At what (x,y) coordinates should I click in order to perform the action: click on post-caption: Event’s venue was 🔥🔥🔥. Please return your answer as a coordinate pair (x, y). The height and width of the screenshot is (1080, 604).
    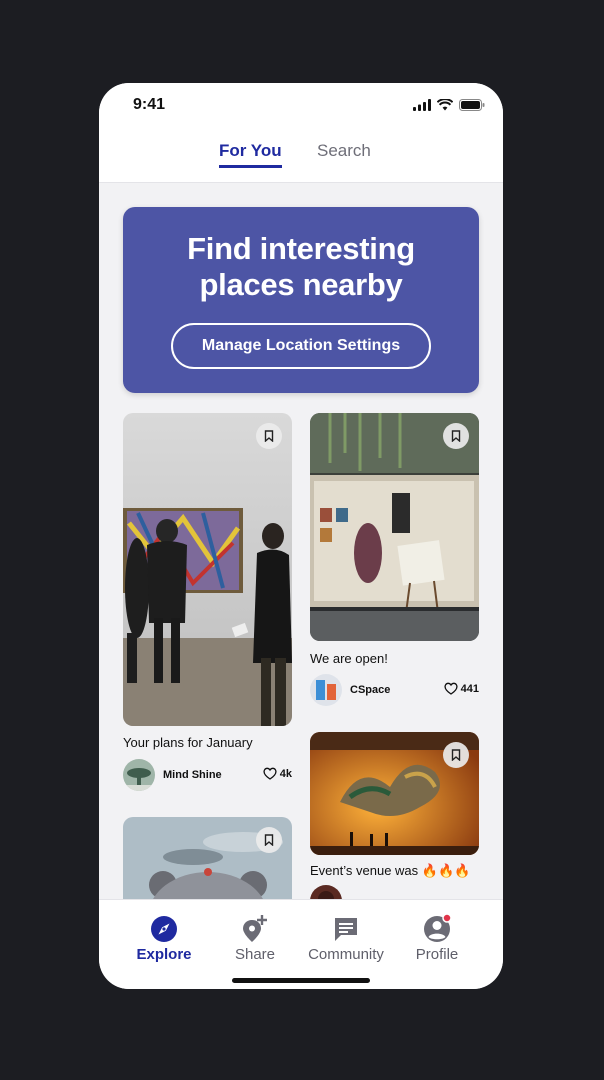
    Looking at the image, I should click on (390, 870).